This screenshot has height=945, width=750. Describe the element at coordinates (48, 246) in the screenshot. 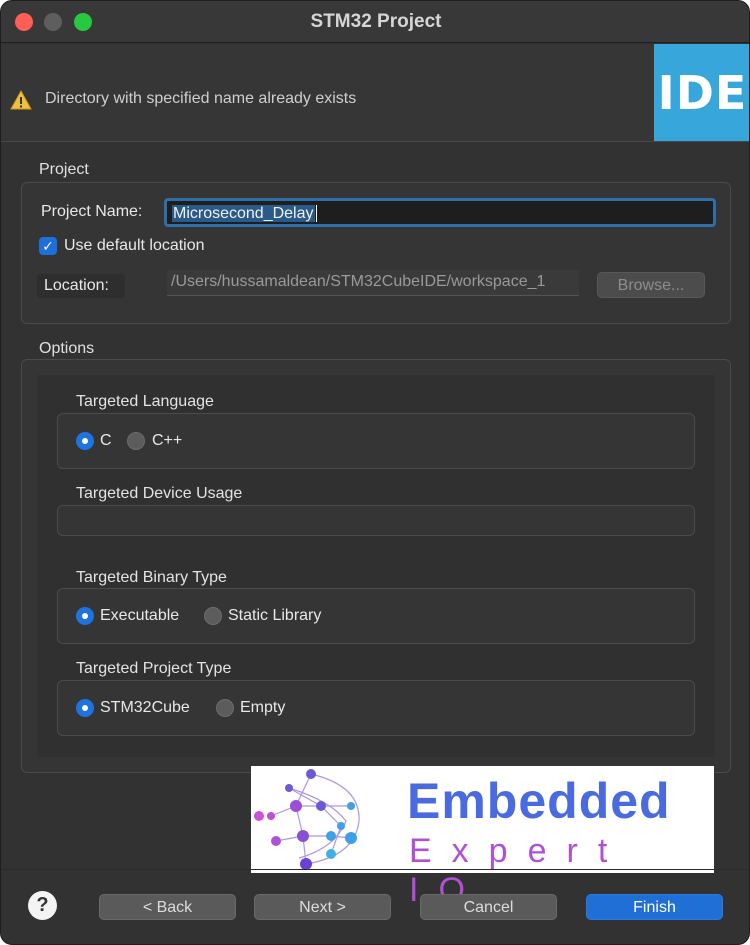

I see `use-default-location-checkbox: ✓` at that location.